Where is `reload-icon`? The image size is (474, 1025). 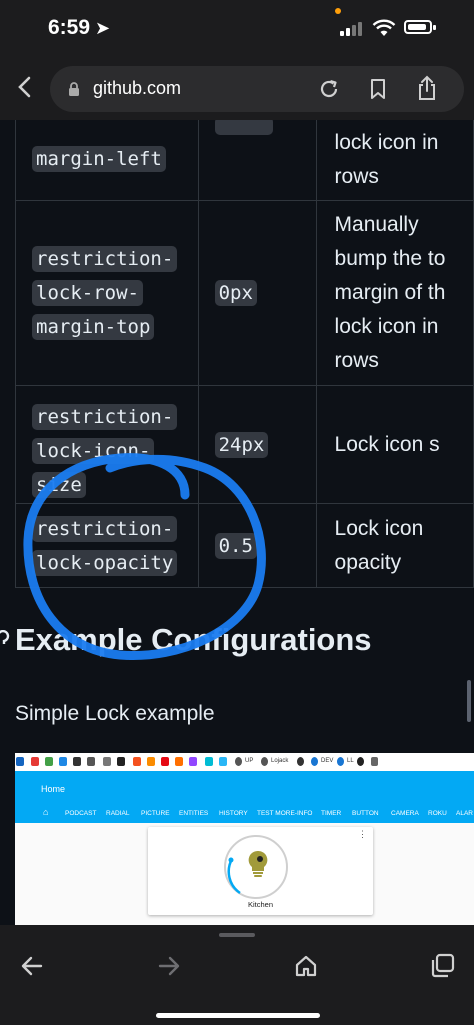
reload-icon is located at coordinates (329, 89).